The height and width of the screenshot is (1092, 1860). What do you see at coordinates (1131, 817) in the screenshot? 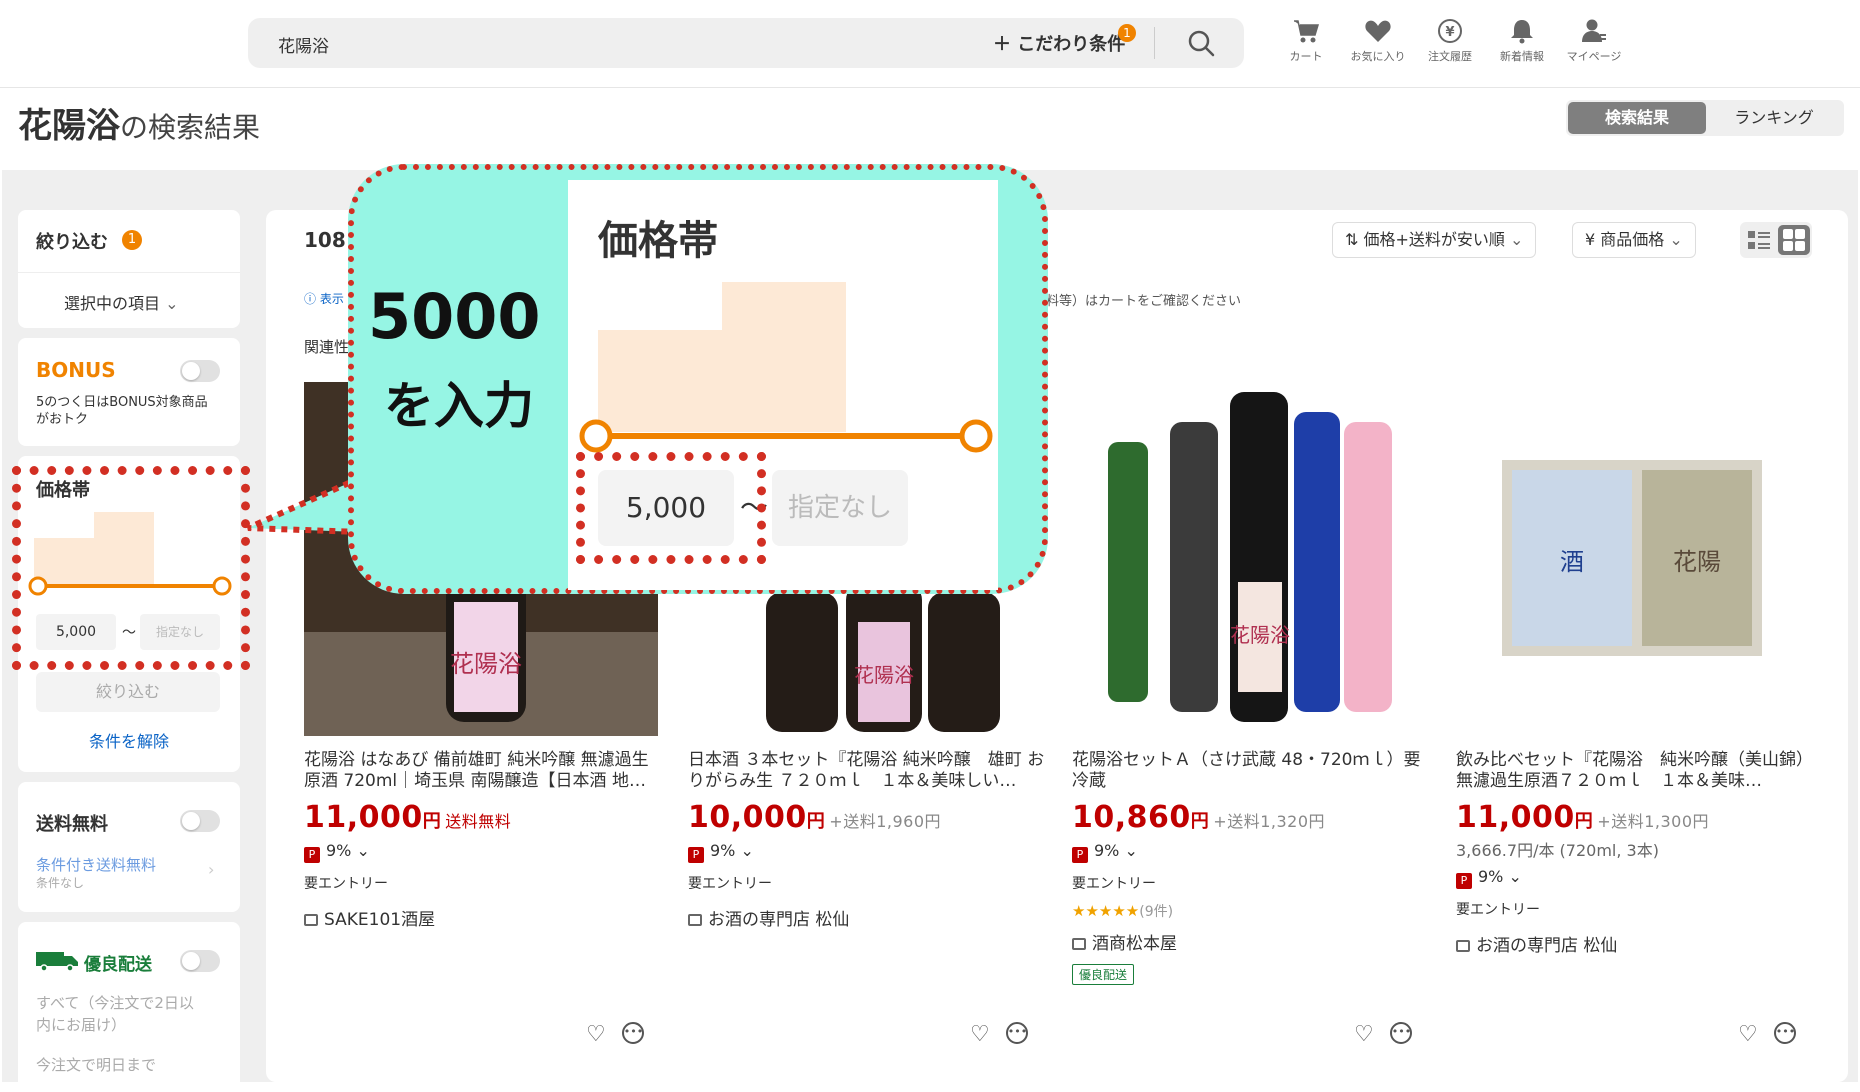
I see `price-value: 10,860` at bounding box center [1131, 817].